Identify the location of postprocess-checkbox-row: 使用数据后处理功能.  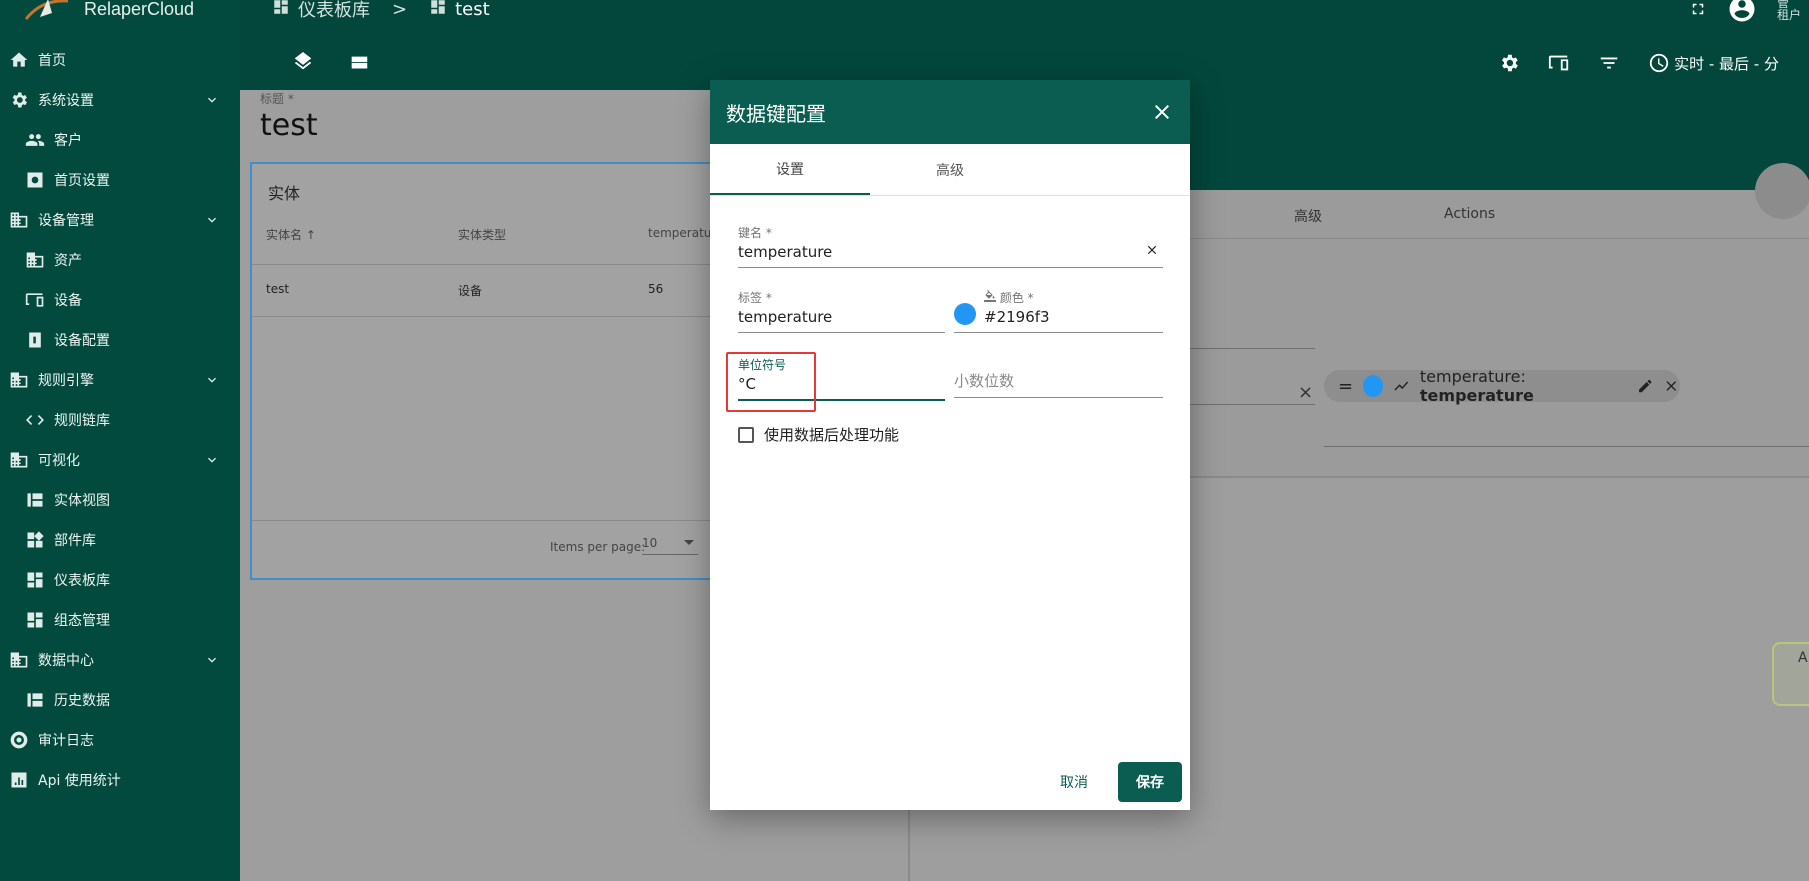
(818, 434).